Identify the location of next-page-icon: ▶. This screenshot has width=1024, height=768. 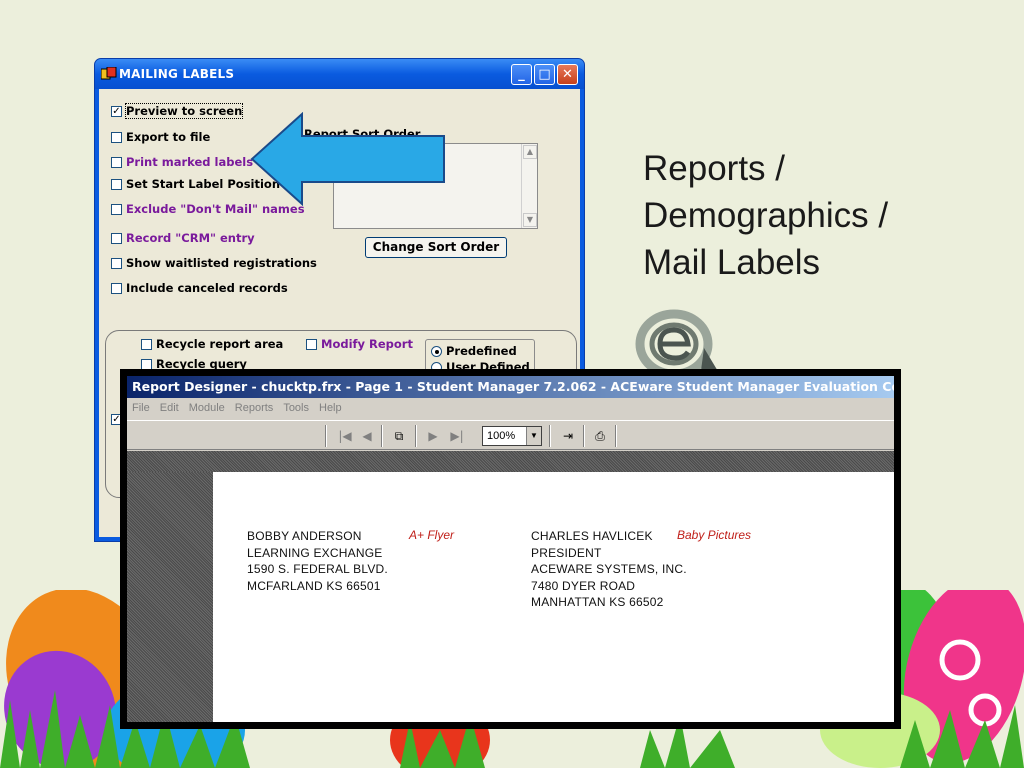
(433, 436).